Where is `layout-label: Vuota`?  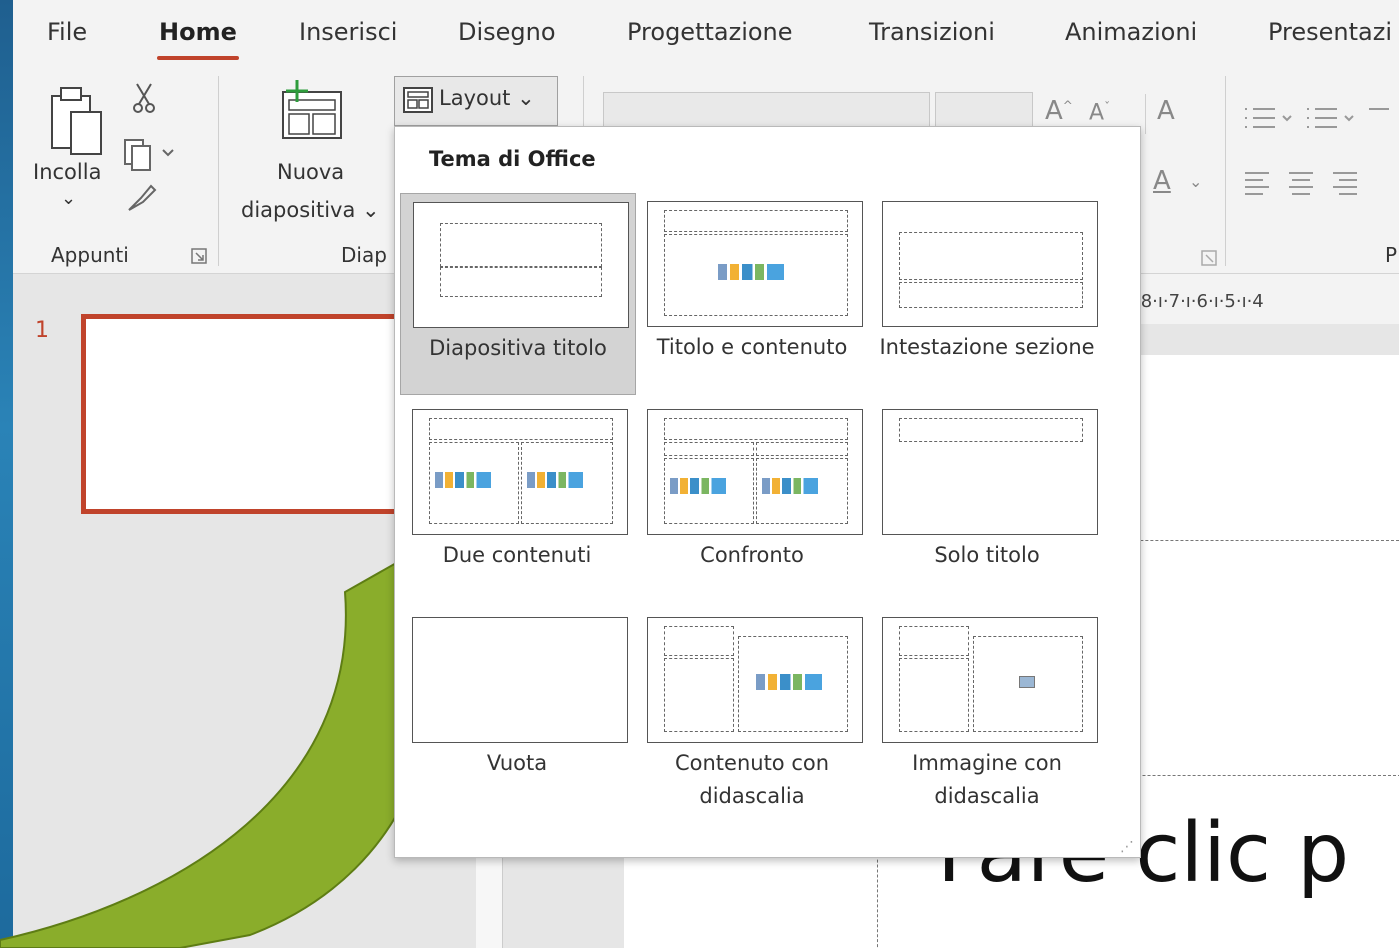
layout-label: Vuota is located at coordinates (517, 763).